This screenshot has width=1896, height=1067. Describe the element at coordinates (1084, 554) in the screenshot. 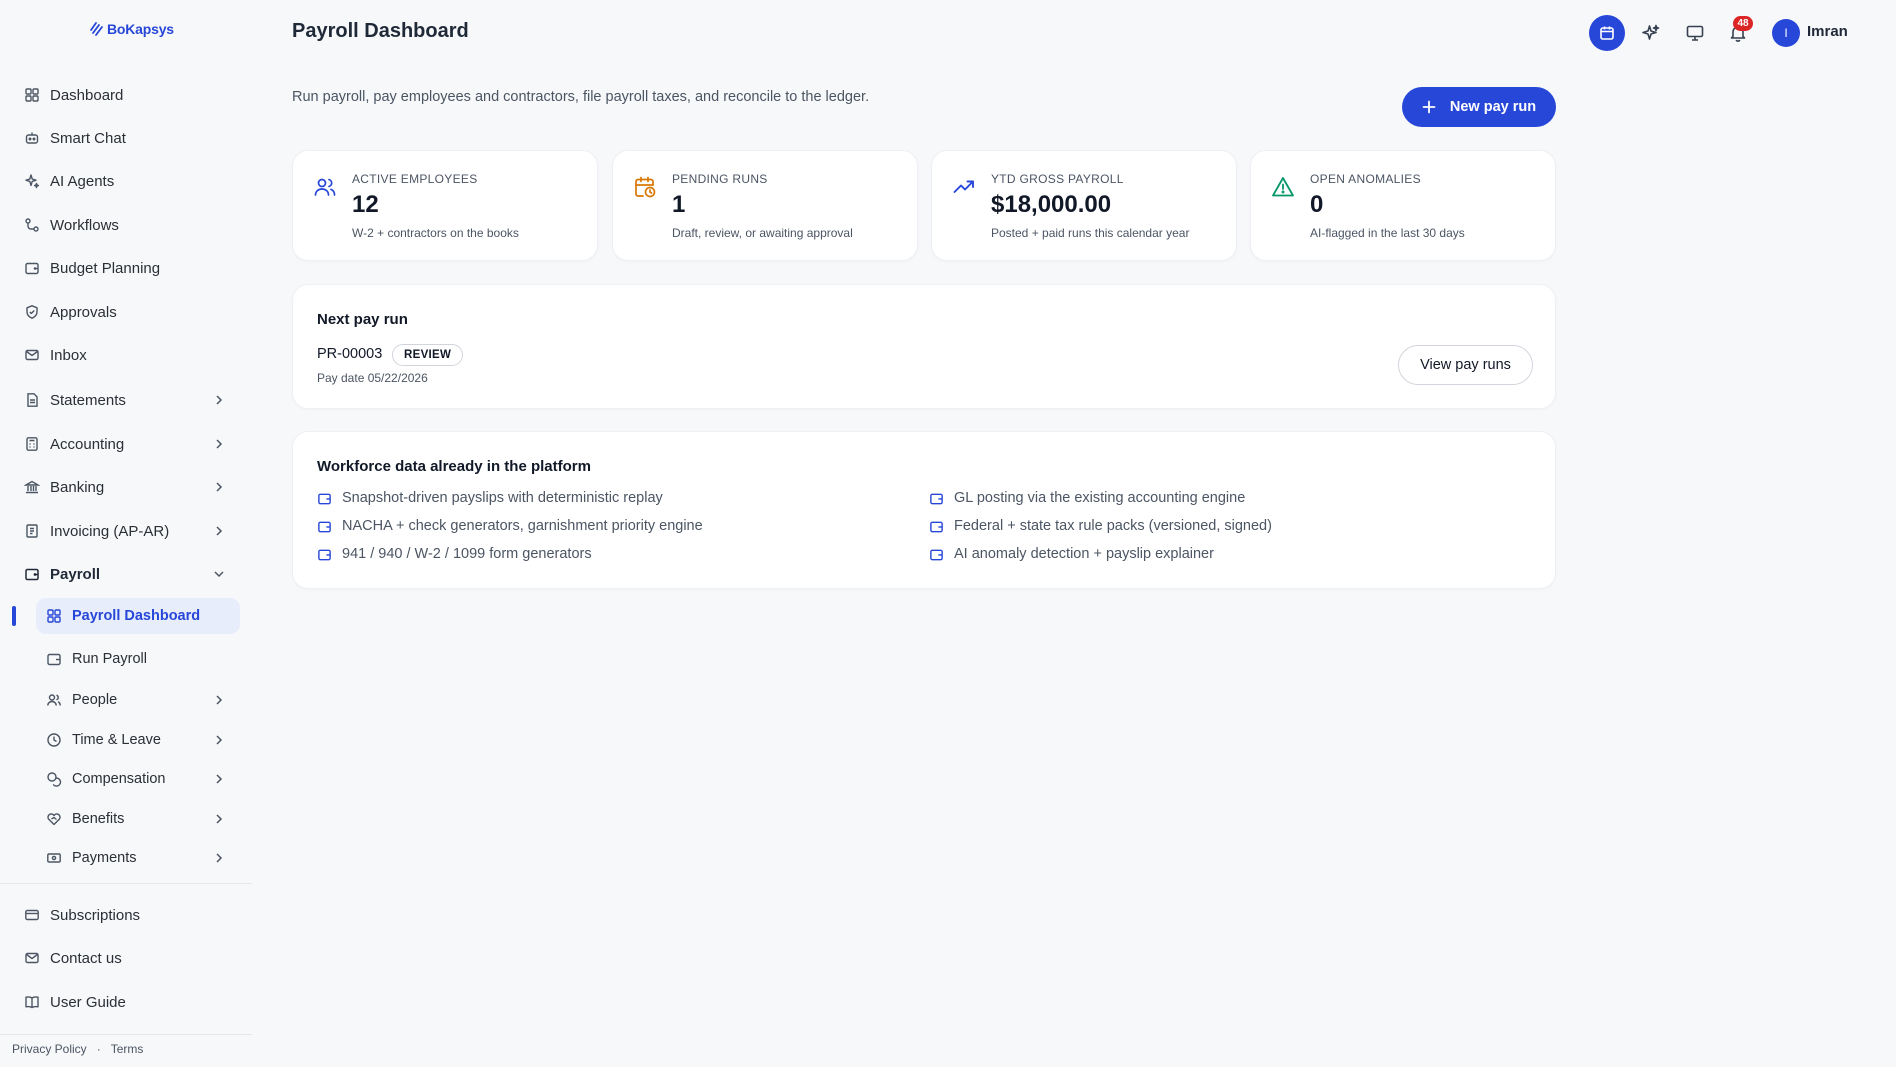

I see `list-item-text: AI anomaly detection + payslip explainer` at that location.